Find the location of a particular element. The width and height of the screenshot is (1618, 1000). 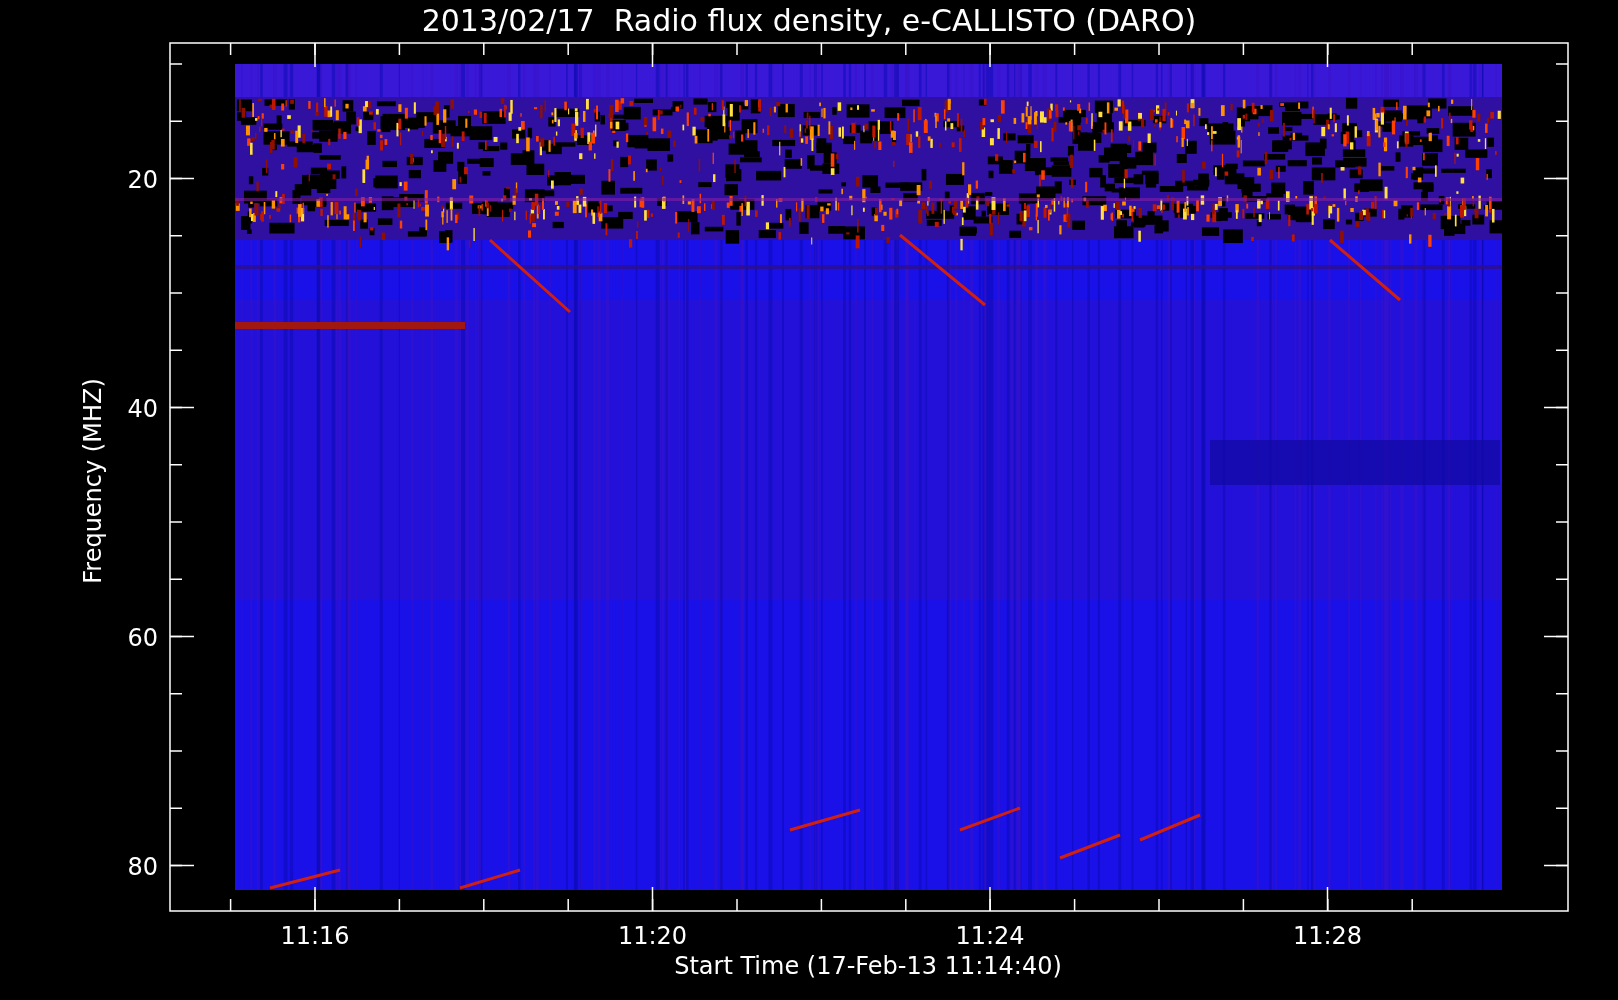

chart-title: 2013/02/17 Radio flux density, e-CALLISTO (DARO) is located at coordinates (809, 20).